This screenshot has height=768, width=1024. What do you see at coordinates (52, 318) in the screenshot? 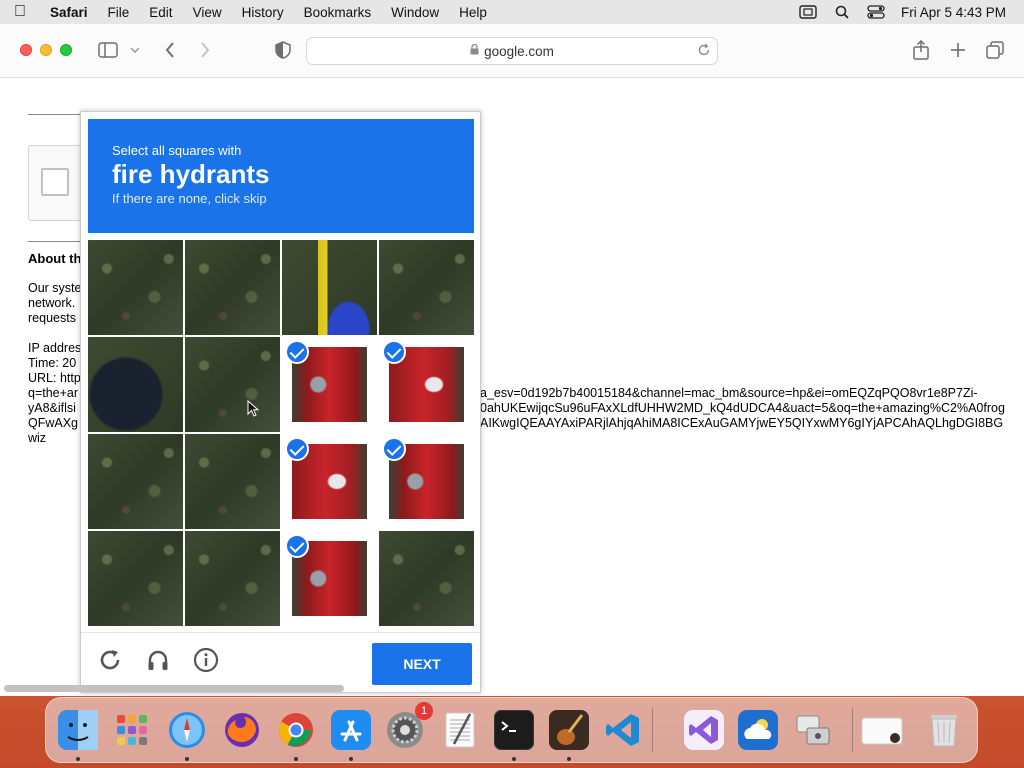
I see `explanation-line-3: requests` at bounding box center [52, 318].